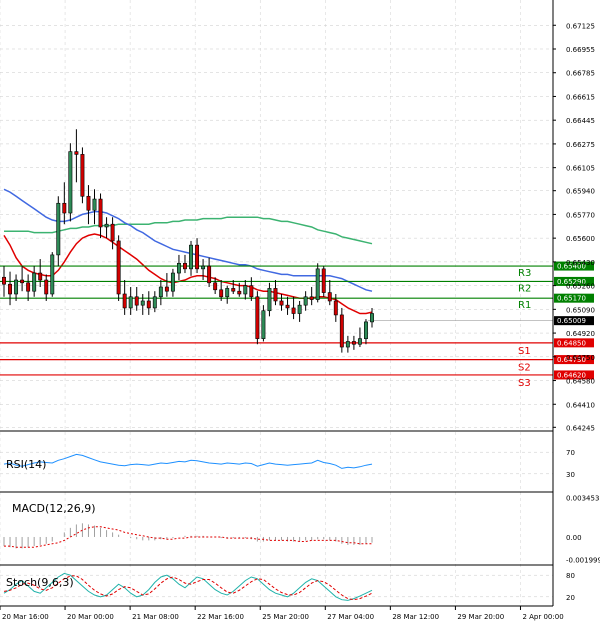  I want to click on price-tick-label: 0.65090, so click(580, 310).